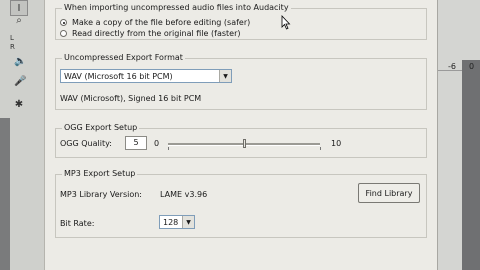 This screenshot has height=270, width=480. Describe the element at coordinates (157, 143) in the screenshot. I see `ogg-min-label: 0` at that location.